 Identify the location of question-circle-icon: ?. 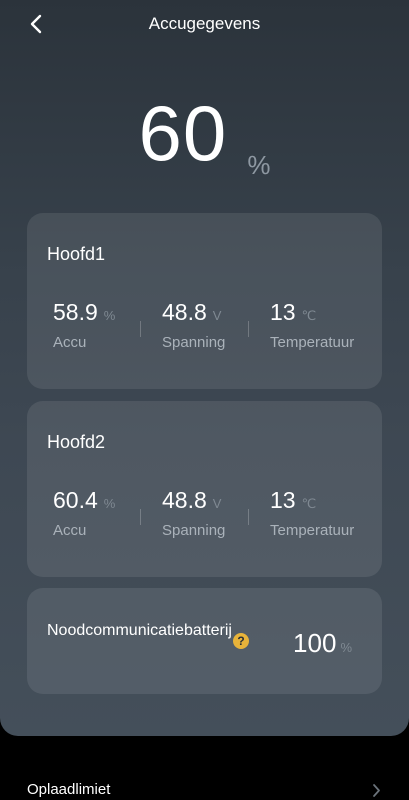
(241, 641).